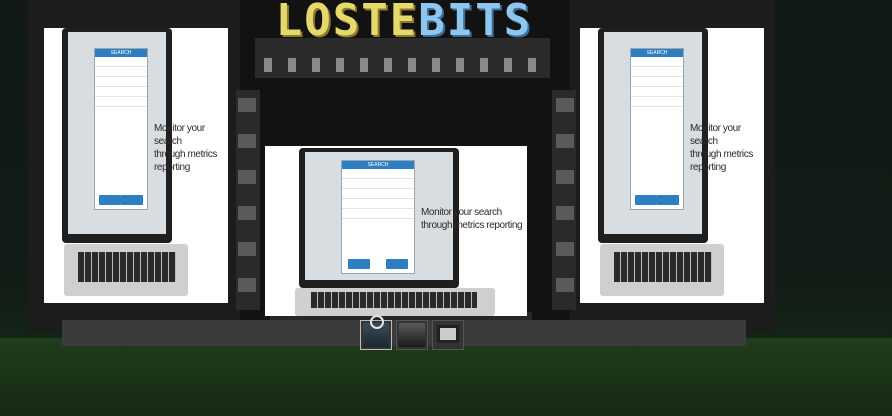  What do you see at coordinates (377, 322) in the screenshot?
I see `selection-ring-icon` at bounding box center [377, 322].